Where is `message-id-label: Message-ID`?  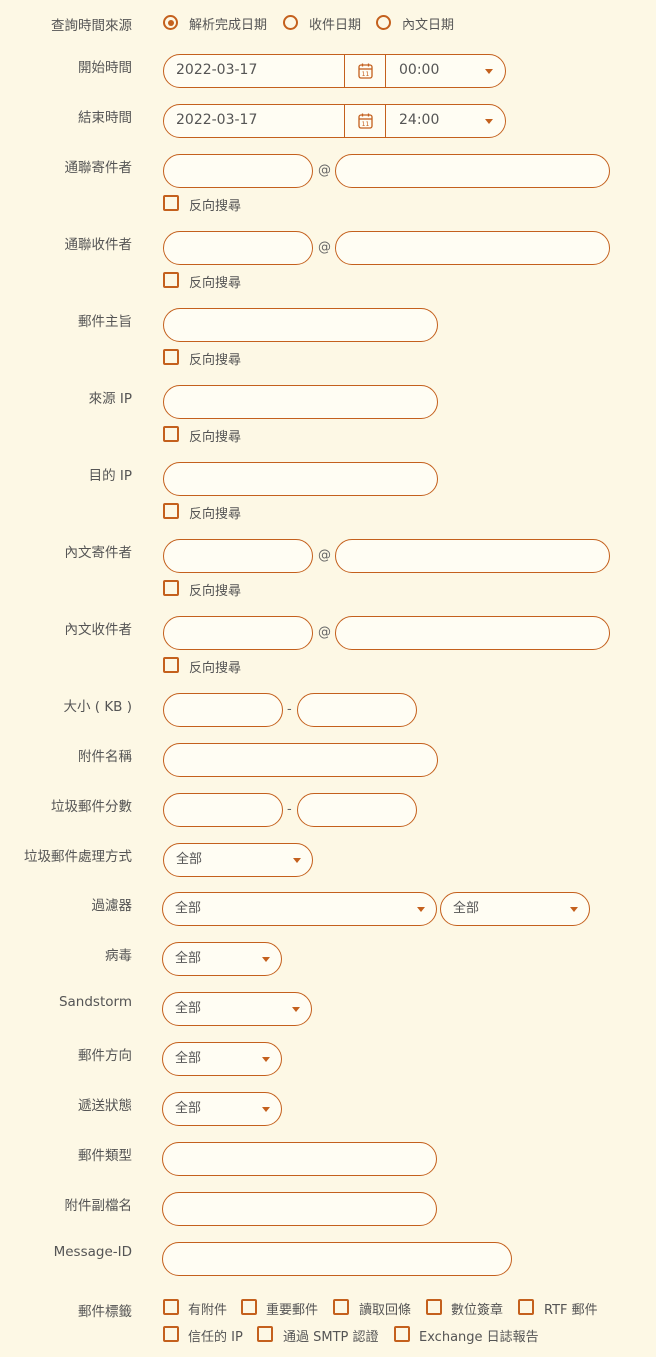
message-id-label: Message-ID is located at coordinates (92, 1252).